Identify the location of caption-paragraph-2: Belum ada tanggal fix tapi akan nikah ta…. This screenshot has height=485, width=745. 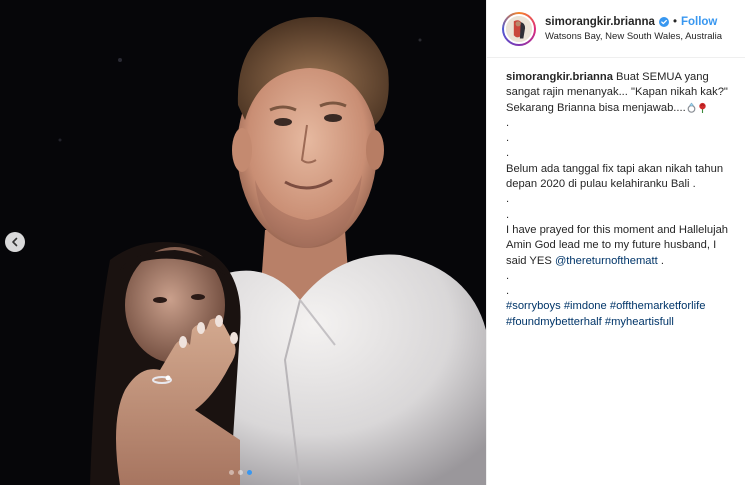
(615, 176).